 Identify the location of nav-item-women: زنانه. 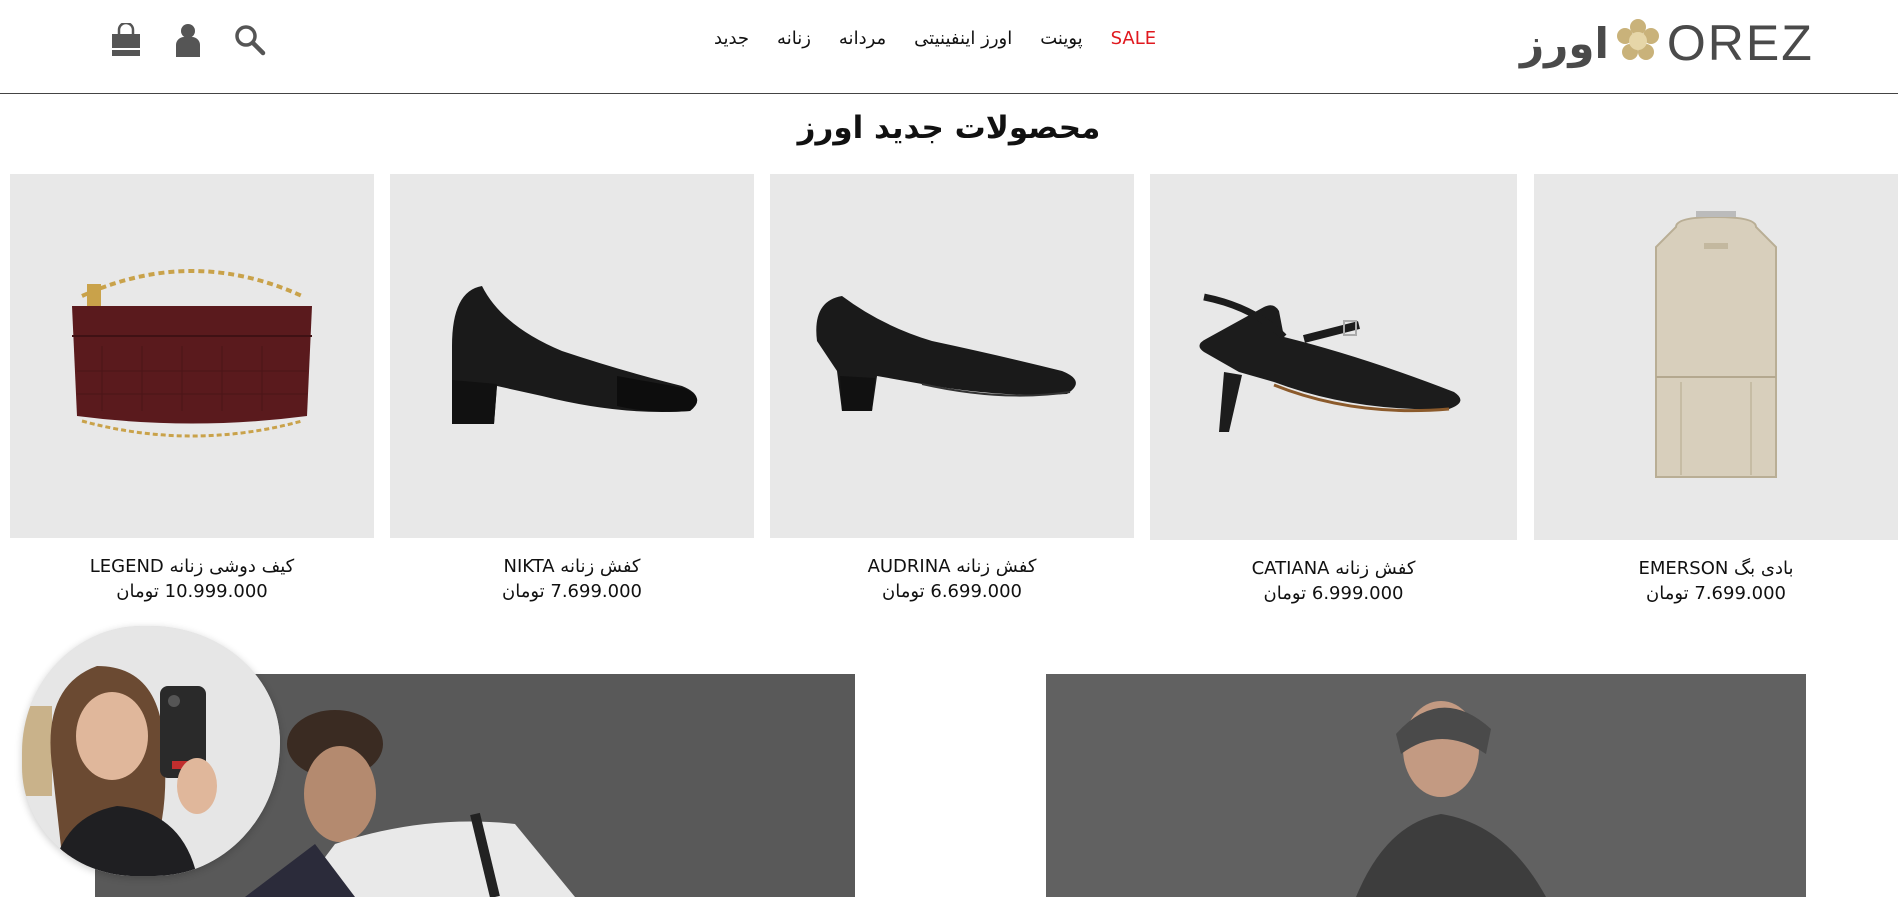
(794, 38).